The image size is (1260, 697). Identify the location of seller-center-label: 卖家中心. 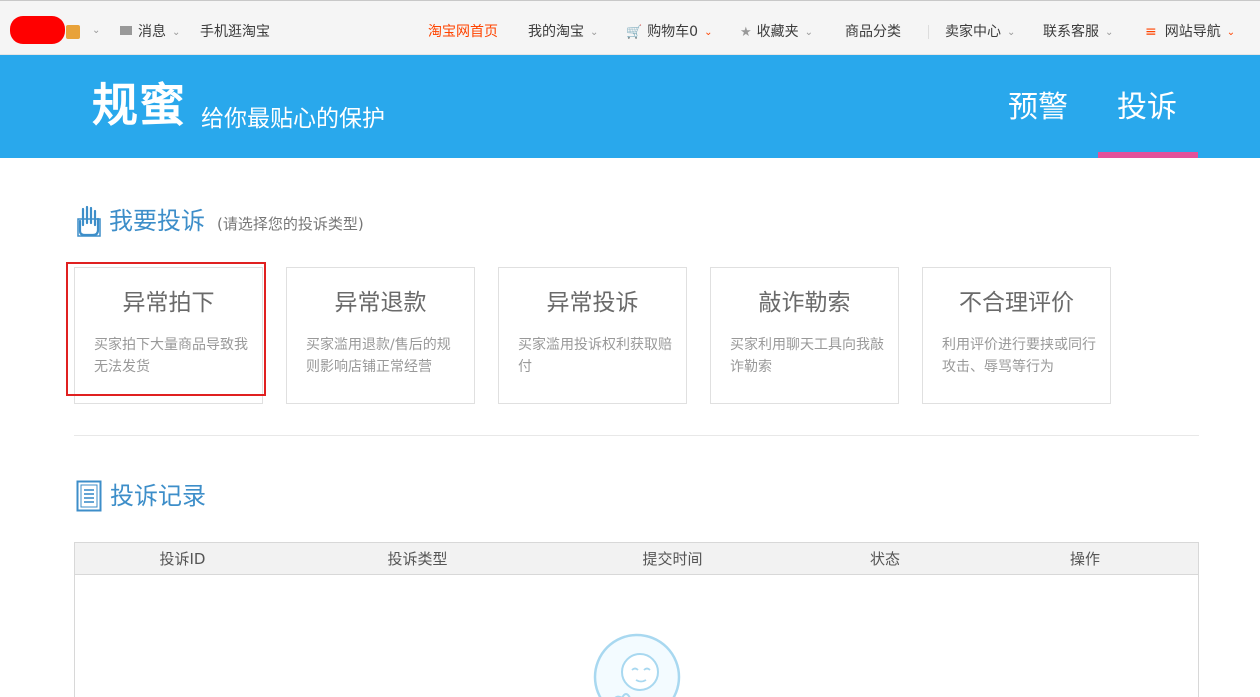
(973, 32).